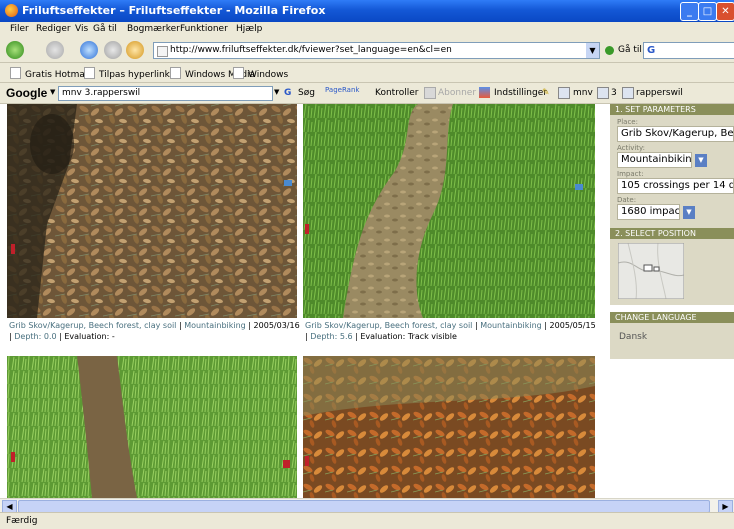 The image size is (734, 529). I want to click on menu-view: Vis, so click(81, 29).